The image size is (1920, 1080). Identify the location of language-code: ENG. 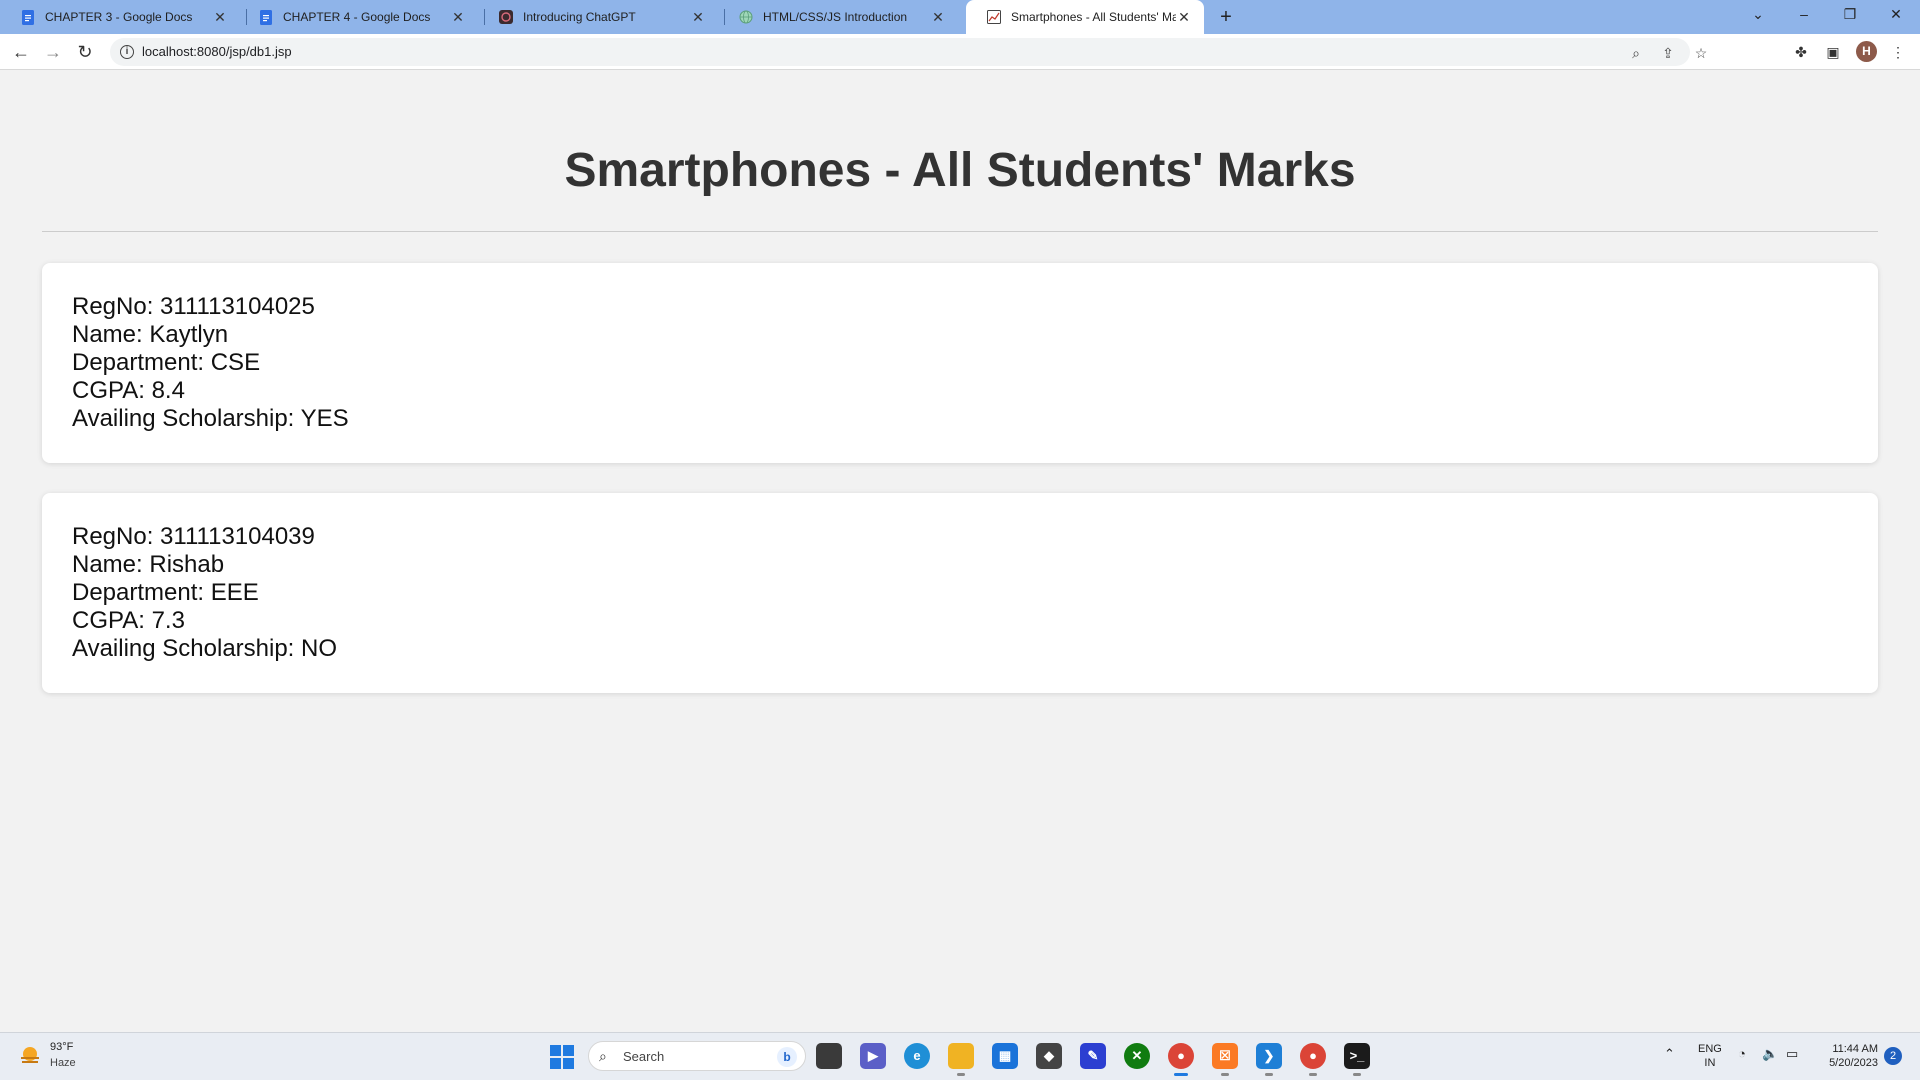
(1710, 1049).